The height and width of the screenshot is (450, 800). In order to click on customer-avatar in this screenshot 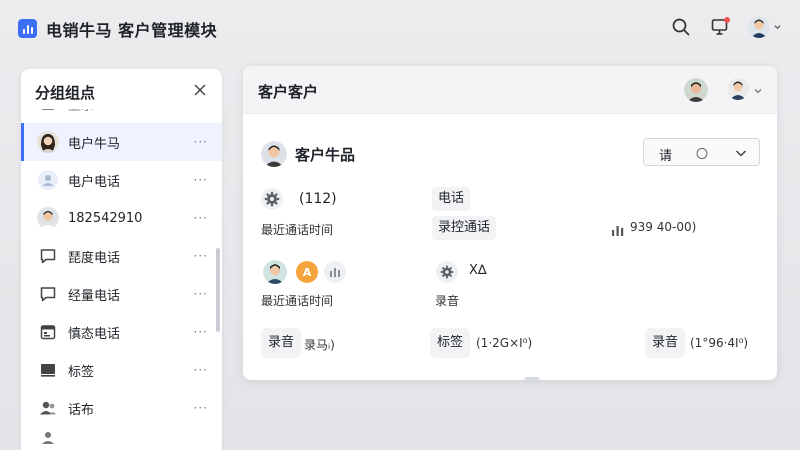, I will do `click(274, 154)`.